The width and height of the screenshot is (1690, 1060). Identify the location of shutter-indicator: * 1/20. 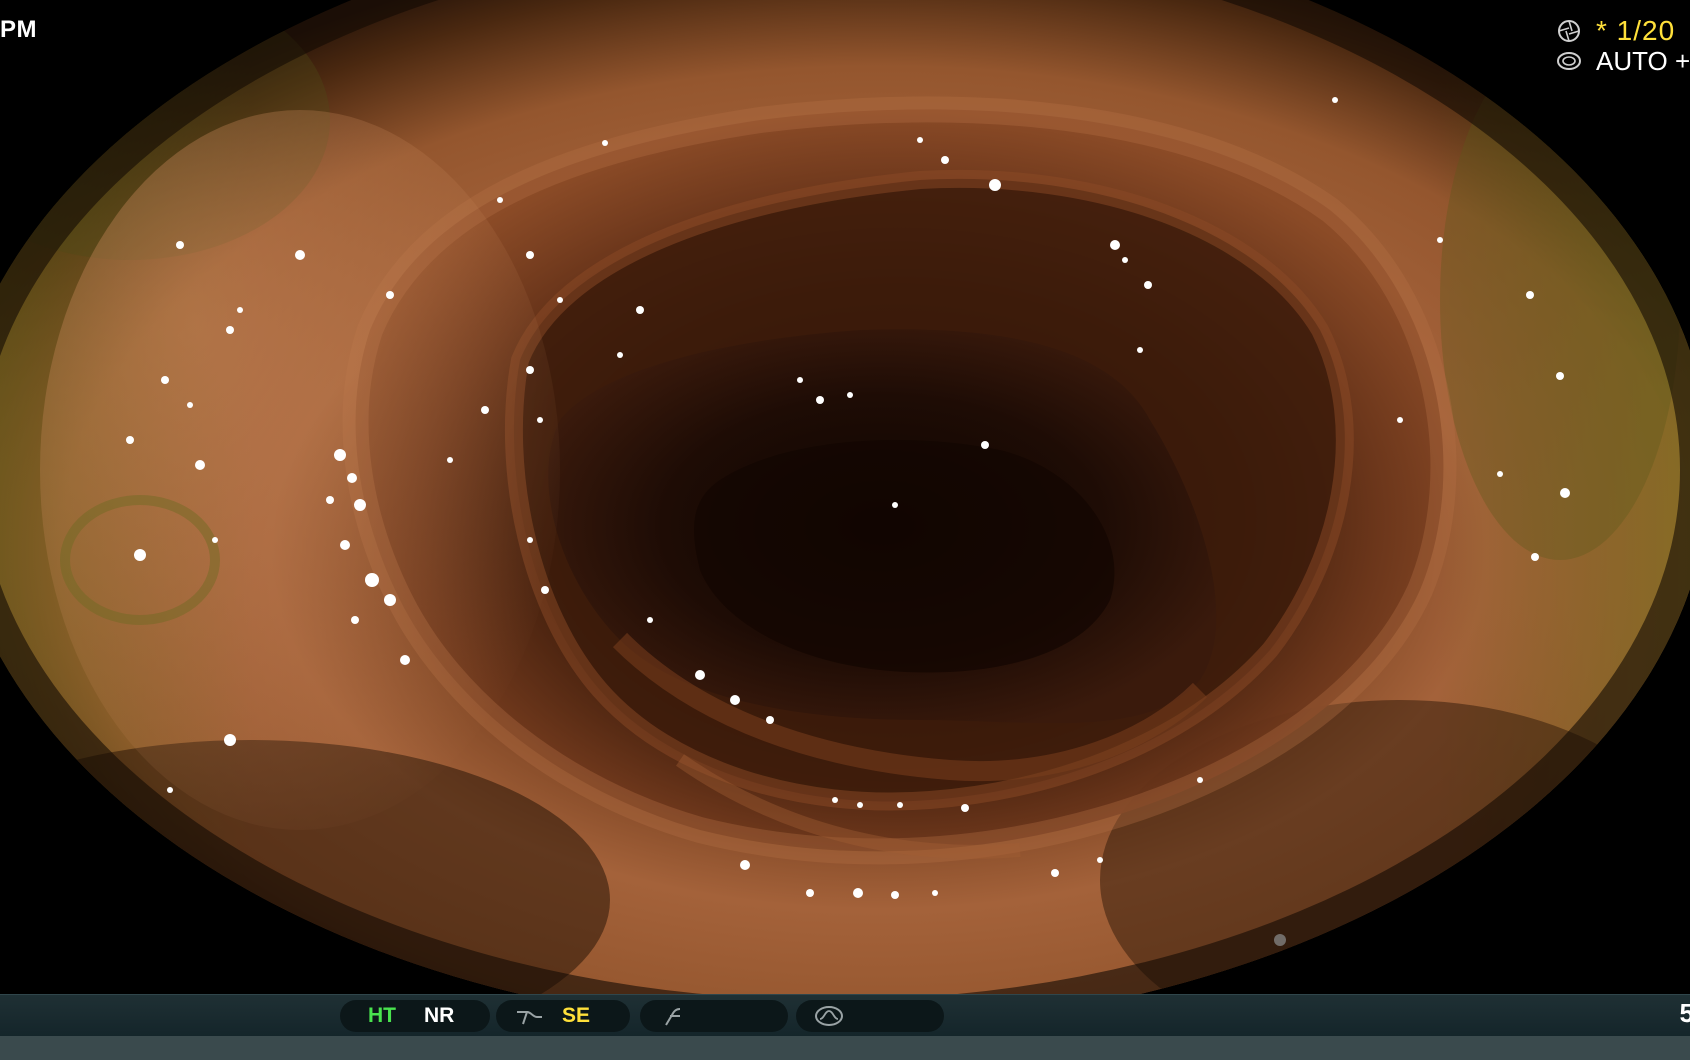
(1615, 31).